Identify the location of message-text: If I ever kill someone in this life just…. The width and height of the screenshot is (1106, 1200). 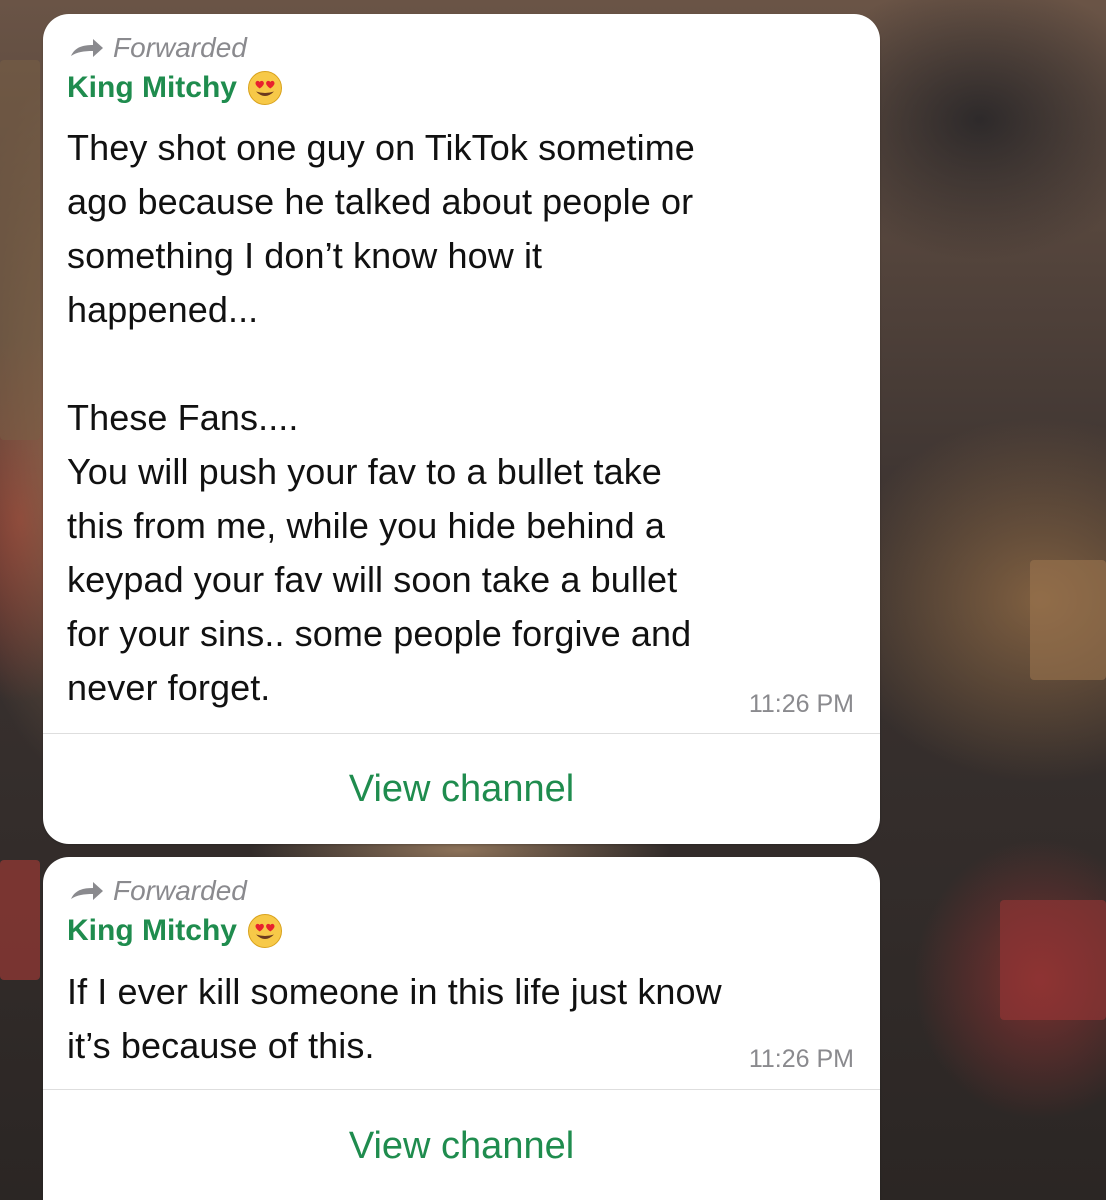
(394, 1018).